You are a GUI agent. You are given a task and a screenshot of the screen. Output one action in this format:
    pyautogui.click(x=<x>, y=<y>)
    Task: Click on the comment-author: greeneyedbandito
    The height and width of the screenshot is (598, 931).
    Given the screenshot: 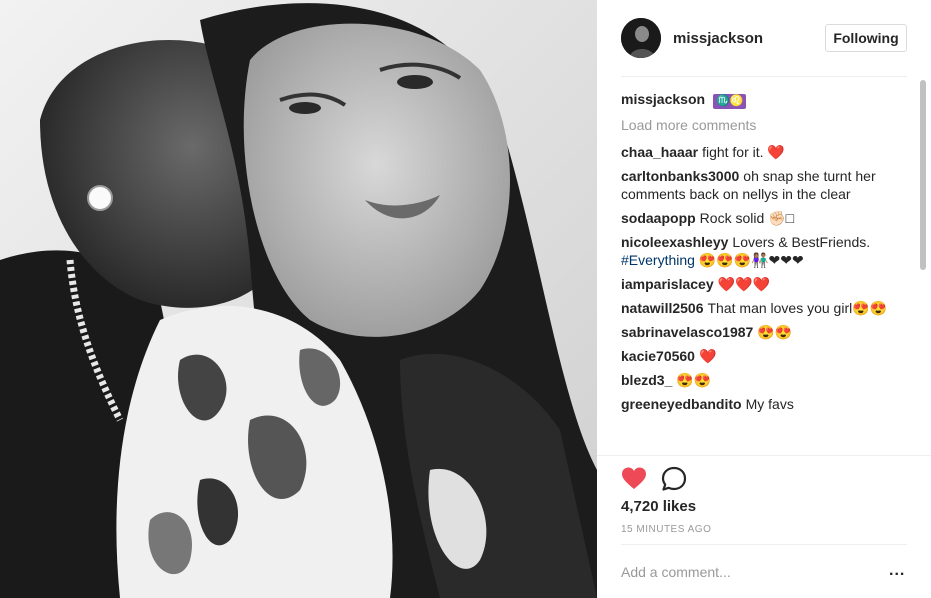 What is the action you would take?
    pyautogui.click(x=681, y=404)
    